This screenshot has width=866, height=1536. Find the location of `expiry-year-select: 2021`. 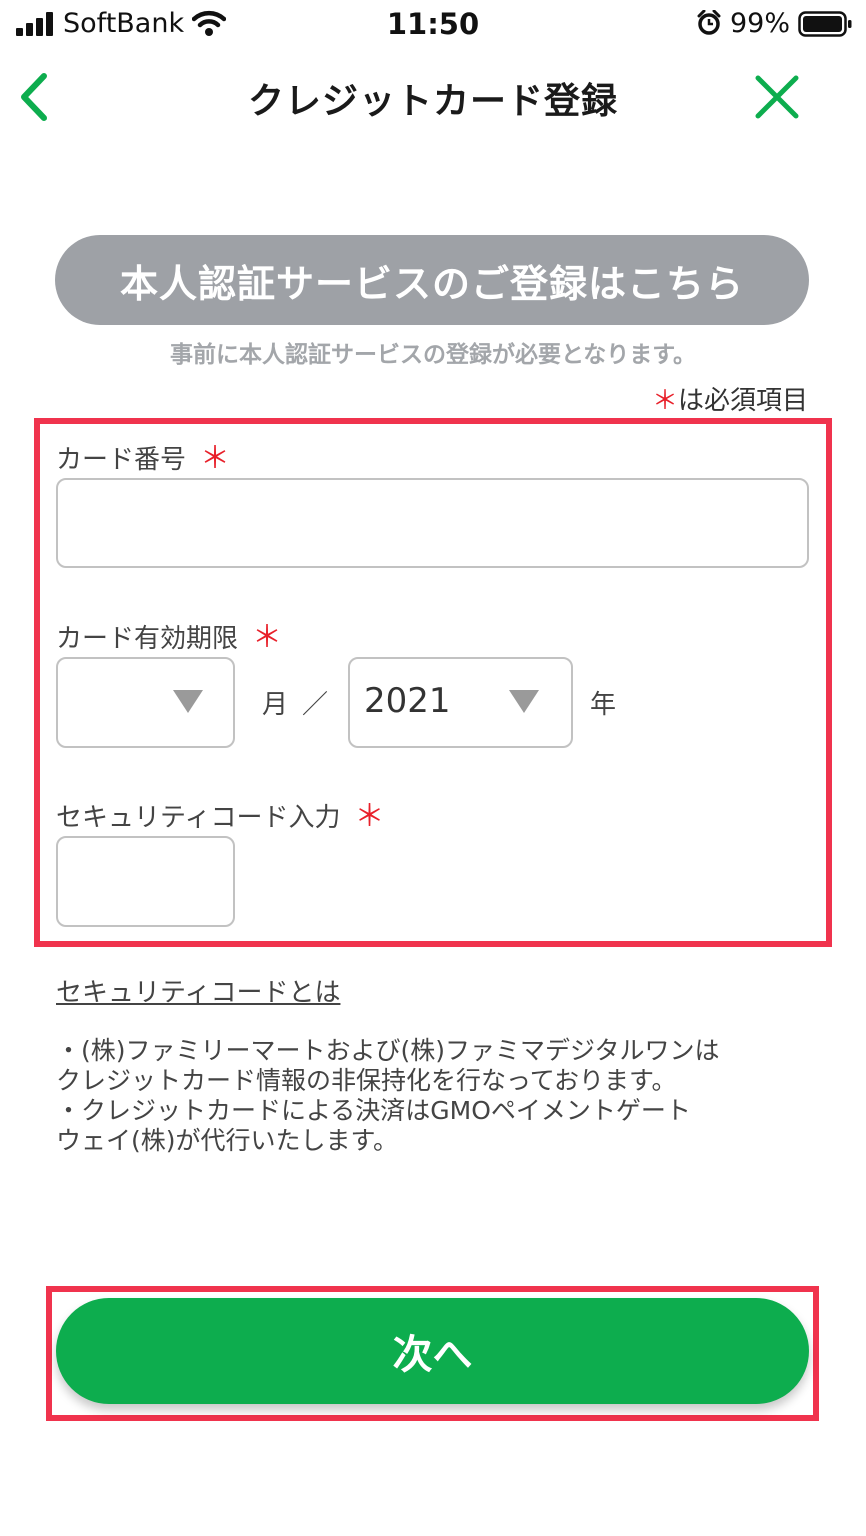

expiry-year-select: 2021 is located at coordinates (460, 702).